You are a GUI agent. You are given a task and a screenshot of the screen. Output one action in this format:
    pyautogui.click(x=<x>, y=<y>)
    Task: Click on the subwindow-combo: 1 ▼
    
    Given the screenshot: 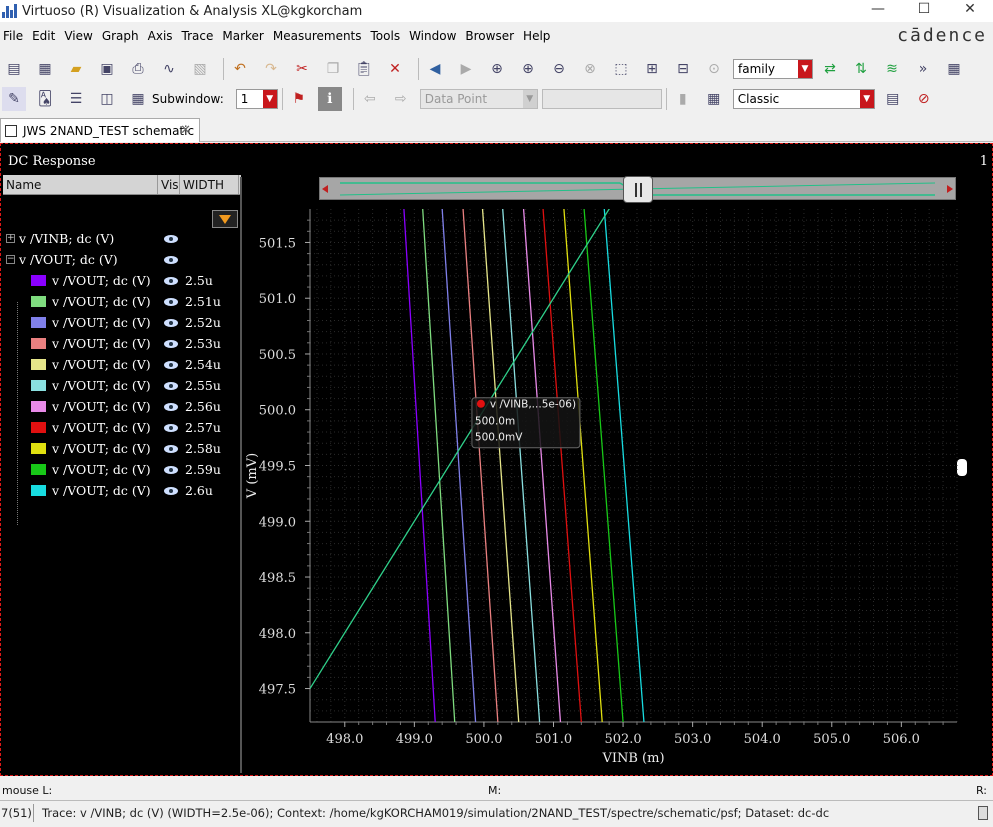 What is the action you would take?
    pyautogui.click(x=256, y=99)
    